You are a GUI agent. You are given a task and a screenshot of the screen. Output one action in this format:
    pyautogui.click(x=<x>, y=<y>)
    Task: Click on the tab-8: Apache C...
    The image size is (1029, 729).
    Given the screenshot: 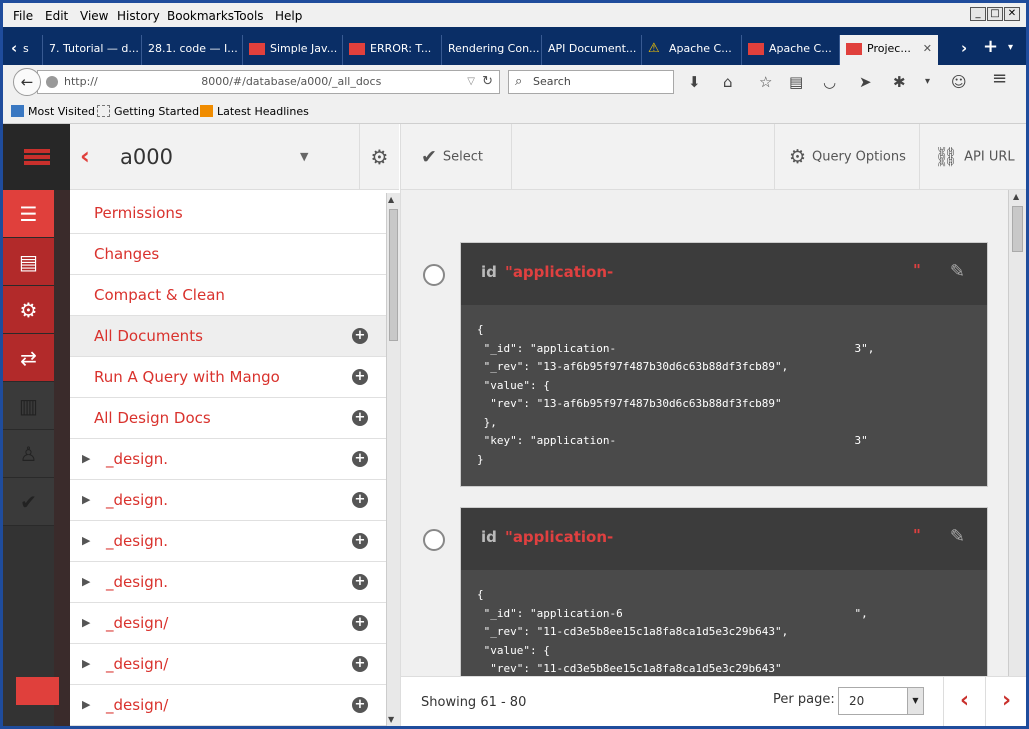 What is the action you would take?
    pyautogui.click(x=791, y=50)
    